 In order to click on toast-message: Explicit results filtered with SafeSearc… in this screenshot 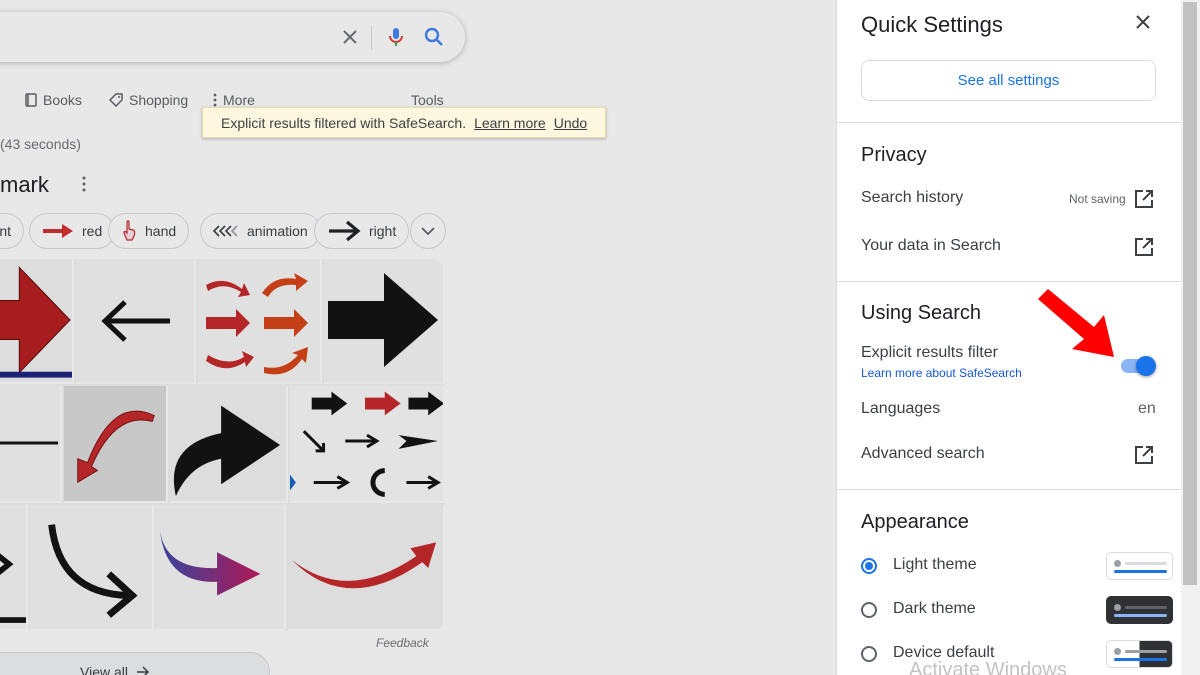, I will do `click(344, 122)`.